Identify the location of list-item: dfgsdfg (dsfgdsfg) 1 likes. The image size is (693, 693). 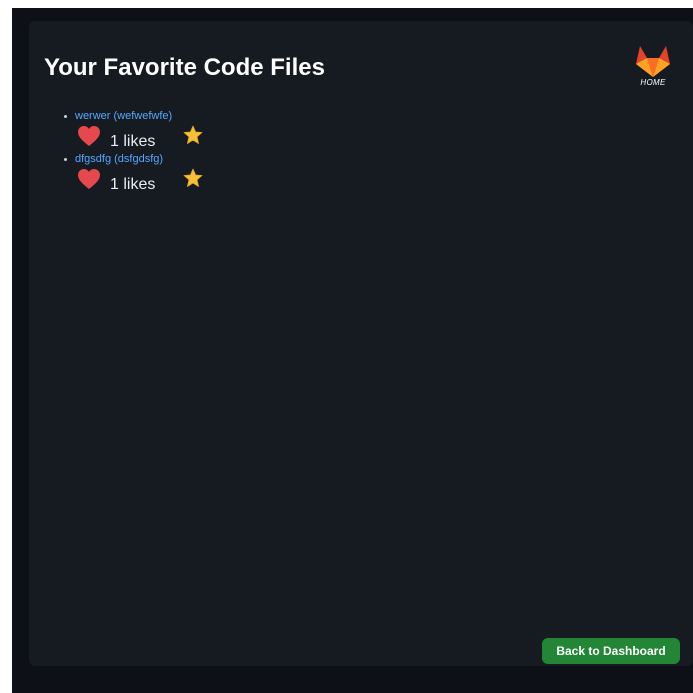
(143, 174).